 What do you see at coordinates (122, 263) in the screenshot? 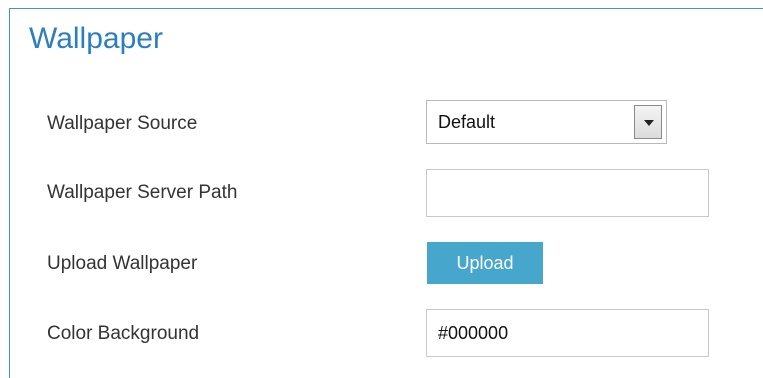
I see `upload-wallpaper-label: Upload Wallpaper` at bounding box center [122, 263].